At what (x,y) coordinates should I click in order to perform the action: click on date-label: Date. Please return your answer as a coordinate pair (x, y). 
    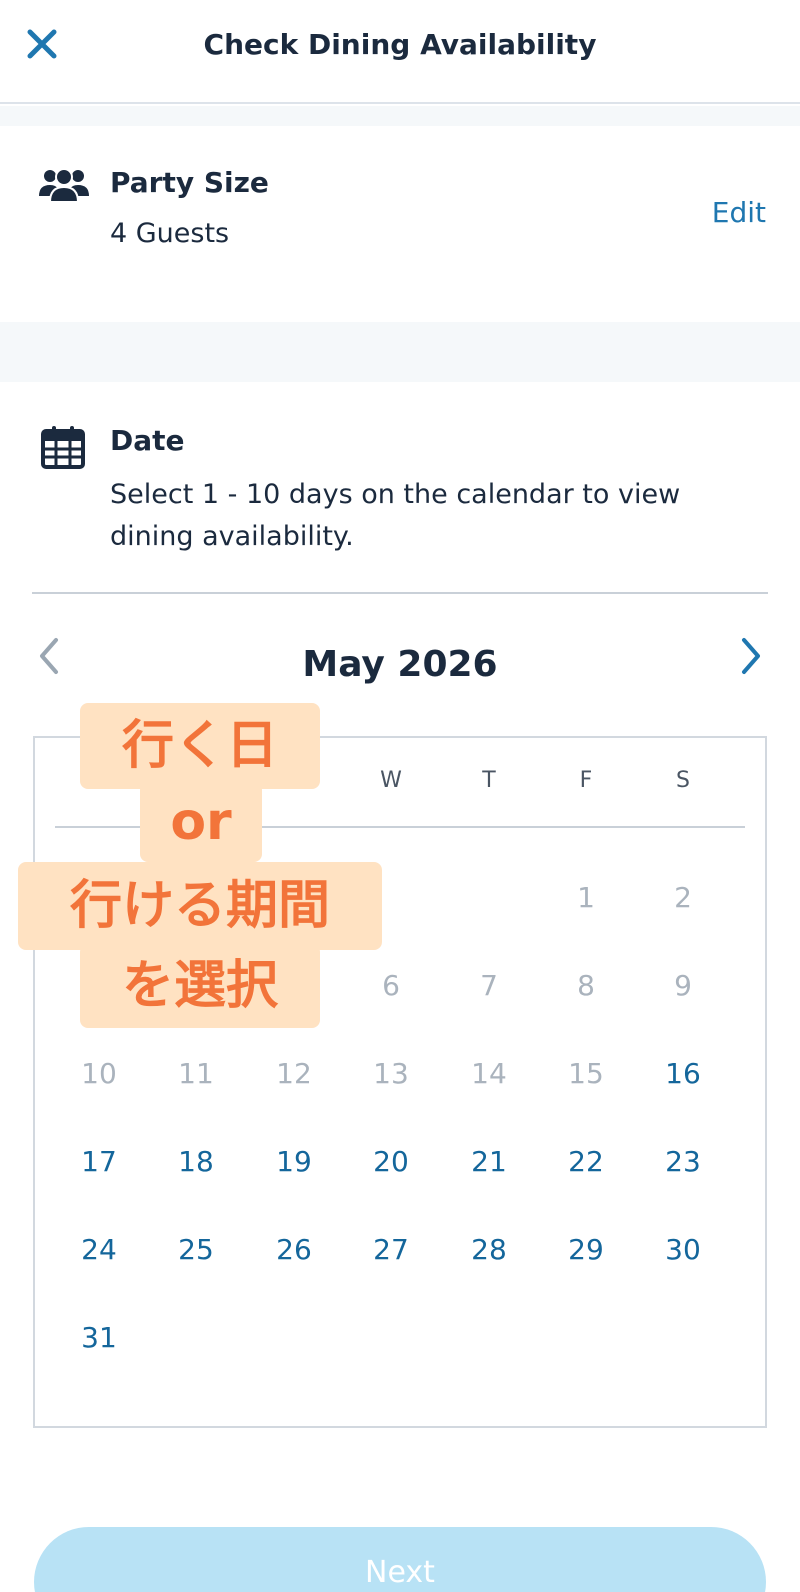
    Looking at the image, I should click on (147, 440).